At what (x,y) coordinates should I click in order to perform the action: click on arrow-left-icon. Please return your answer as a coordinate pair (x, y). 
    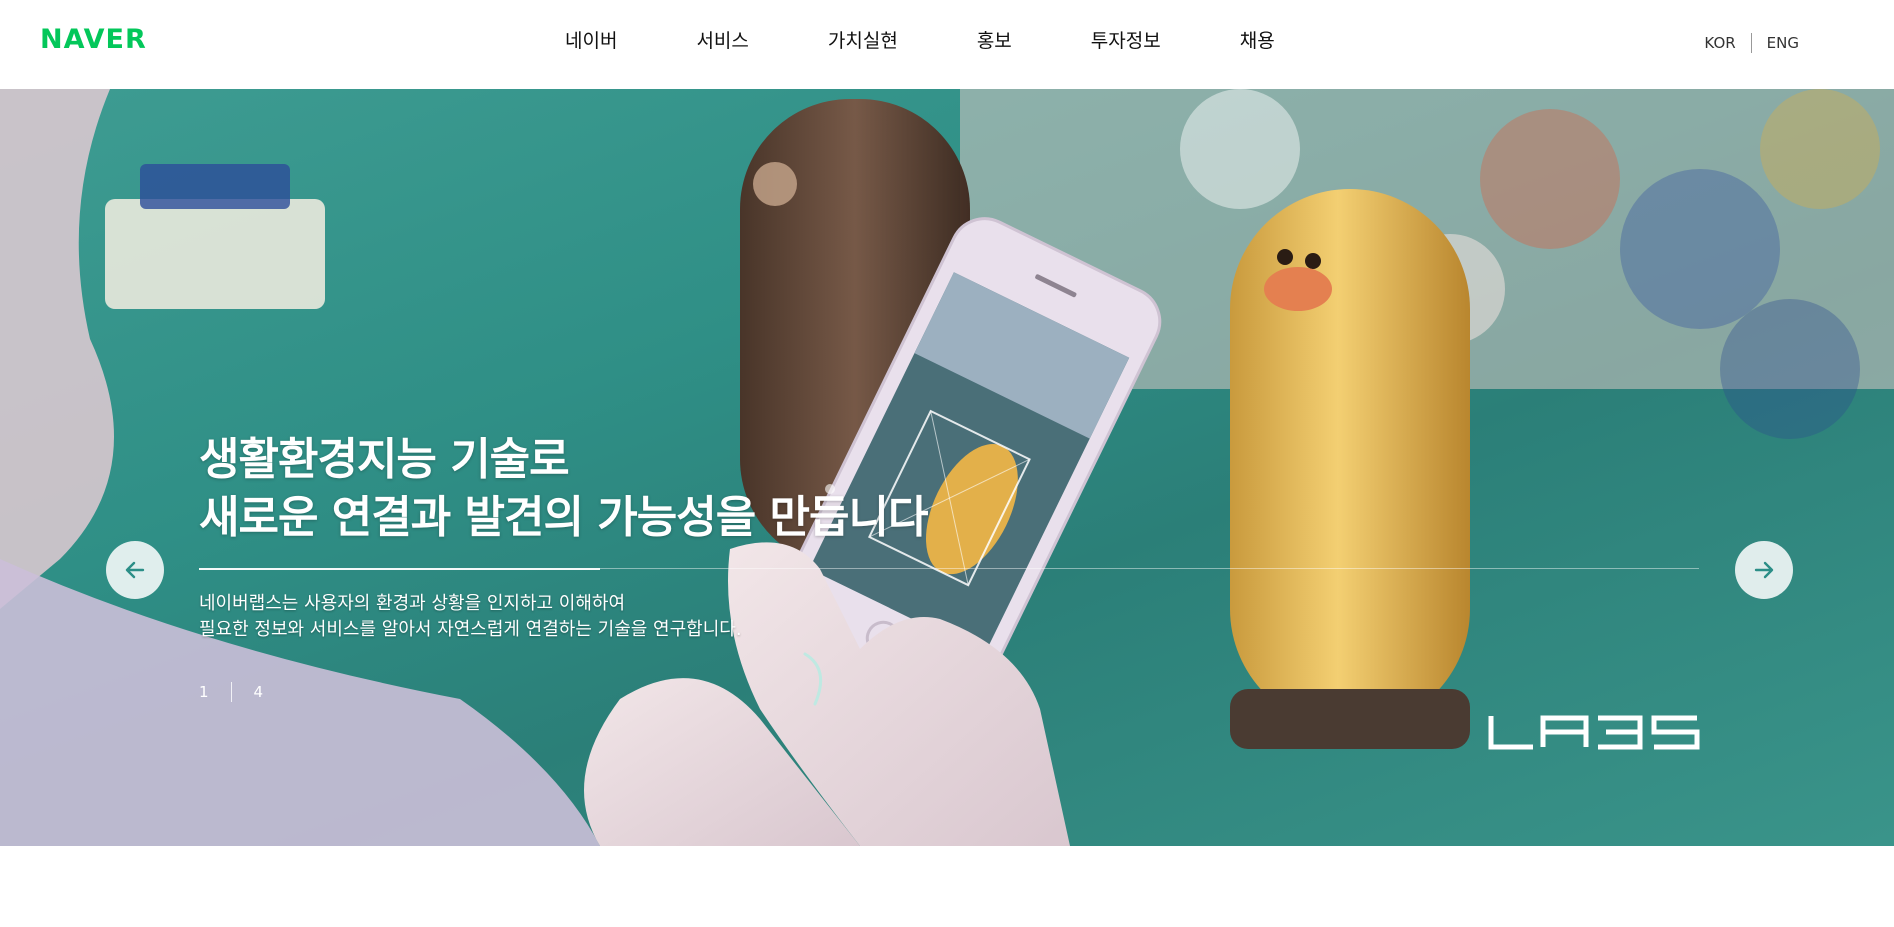
    Looking at the image, I should click on (135, 570).